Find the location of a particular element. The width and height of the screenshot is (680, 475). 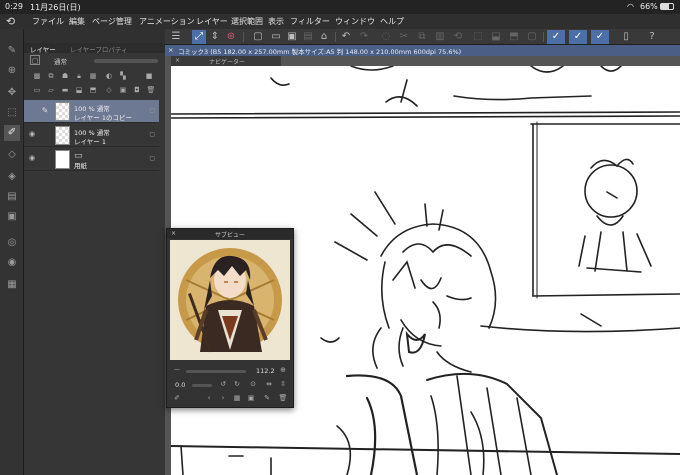

combine-icon: ◇ is located at coordinates (109, 90).